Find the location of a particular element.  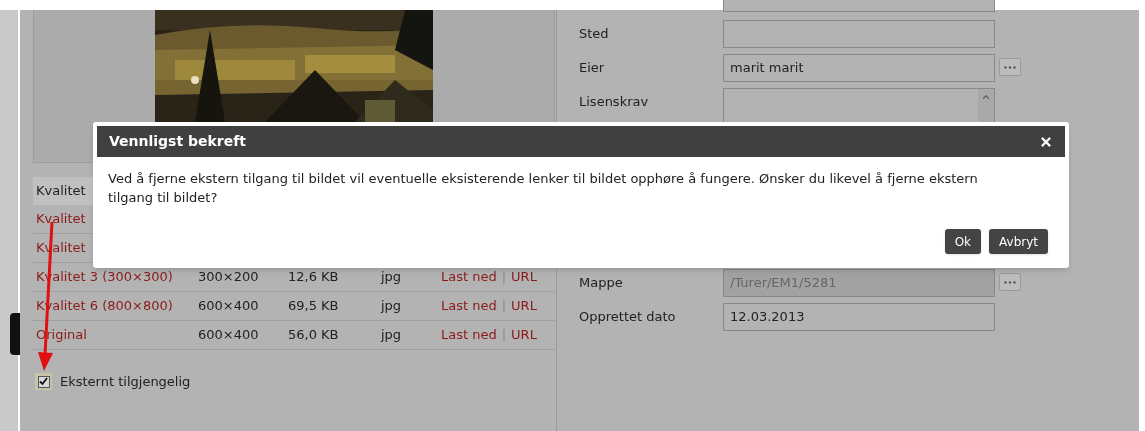

table-cell-text: 300×200 is located at coordinates (229, 277).